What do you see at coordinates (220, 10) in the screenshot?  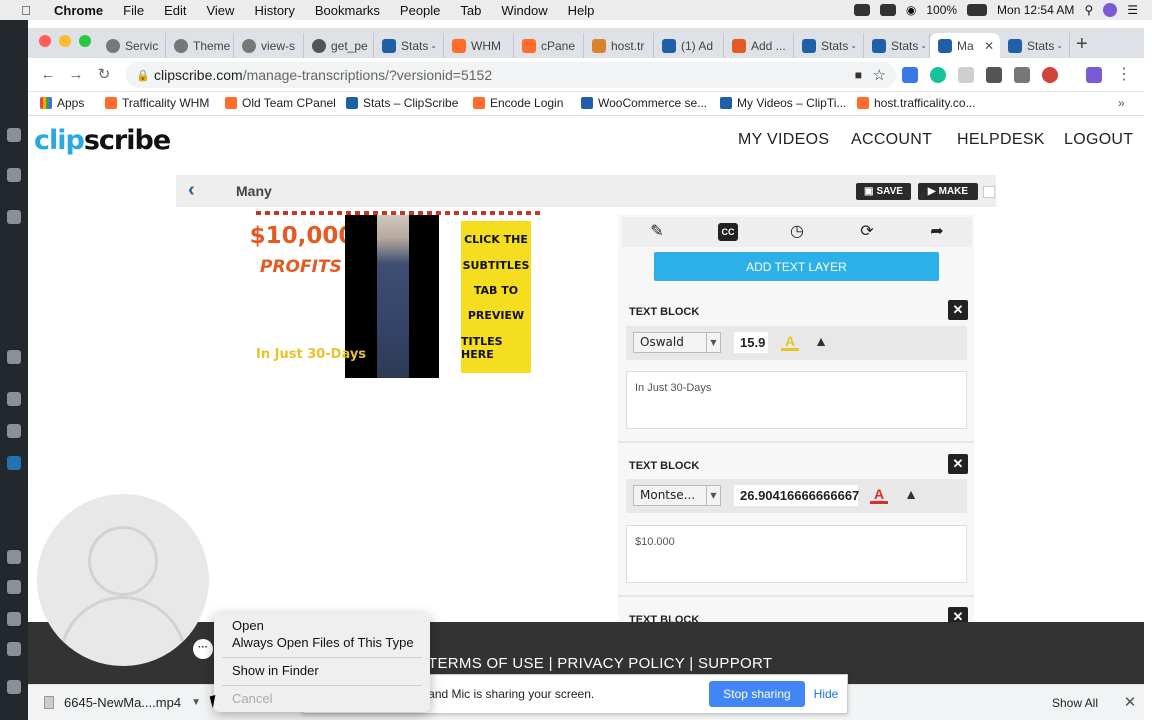 I see `menu-view: View` at bounding box center [220, 10].